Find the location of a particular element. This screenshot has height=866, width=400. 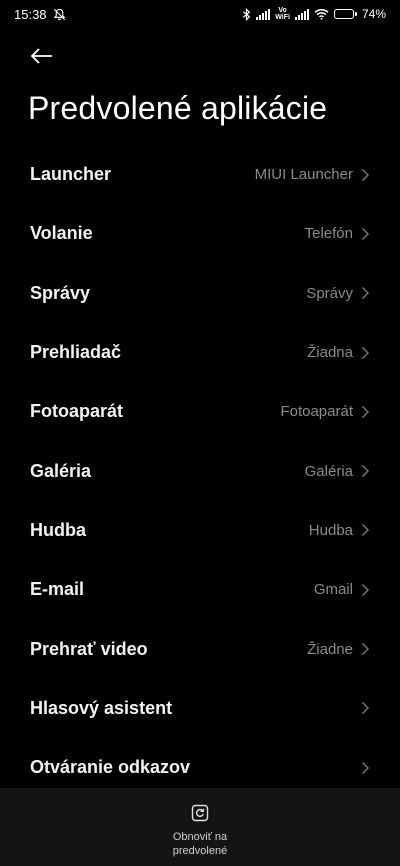

status-right: Vo WiFi 74% is located at coordinates (314, 14).